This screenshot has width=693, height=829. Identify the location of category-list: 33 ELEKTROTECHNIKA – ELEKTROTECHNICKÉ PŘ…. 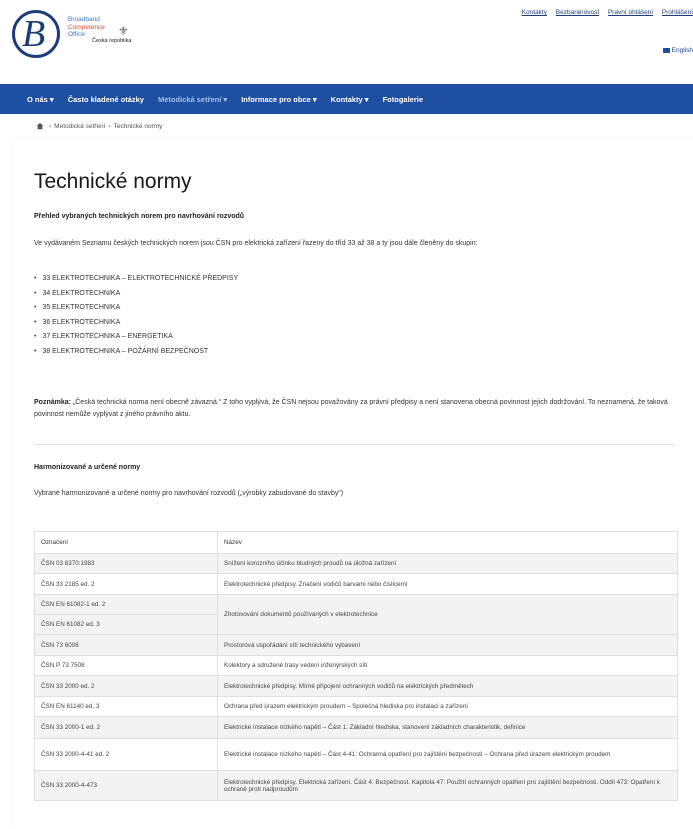
(136, 316).